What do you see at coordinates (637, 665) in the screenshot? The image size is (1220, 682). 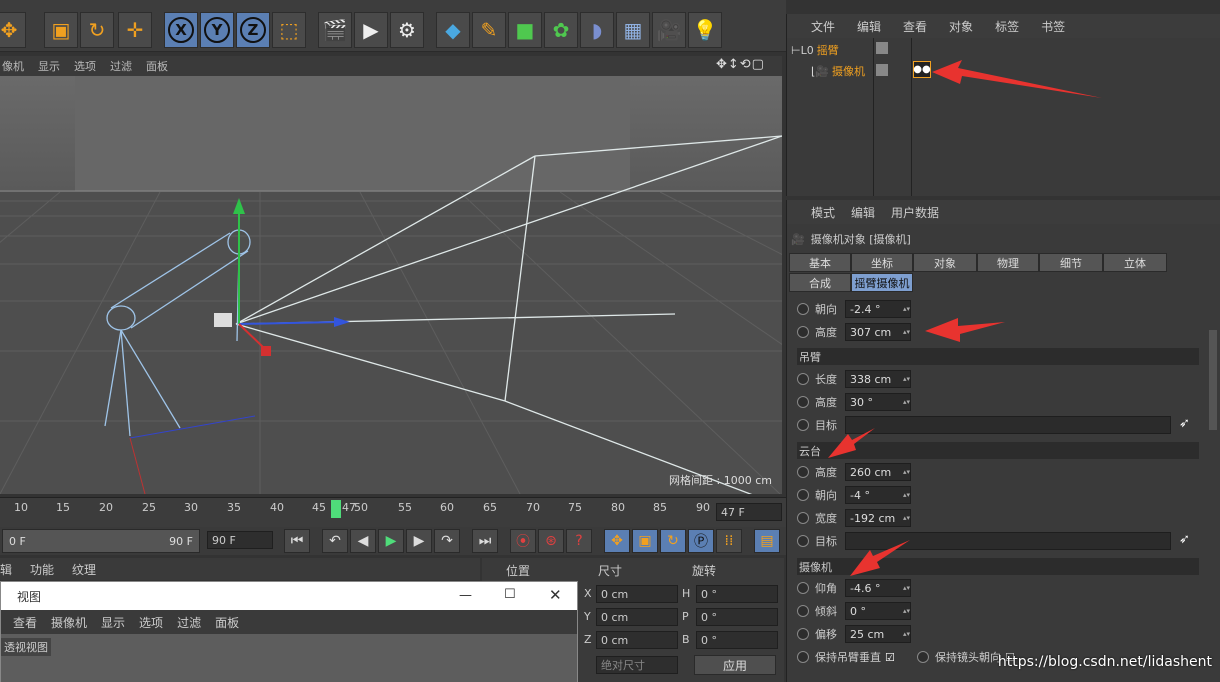 I see `size-mode-select: 绝对尺寸` at bounding box center [637, 665].